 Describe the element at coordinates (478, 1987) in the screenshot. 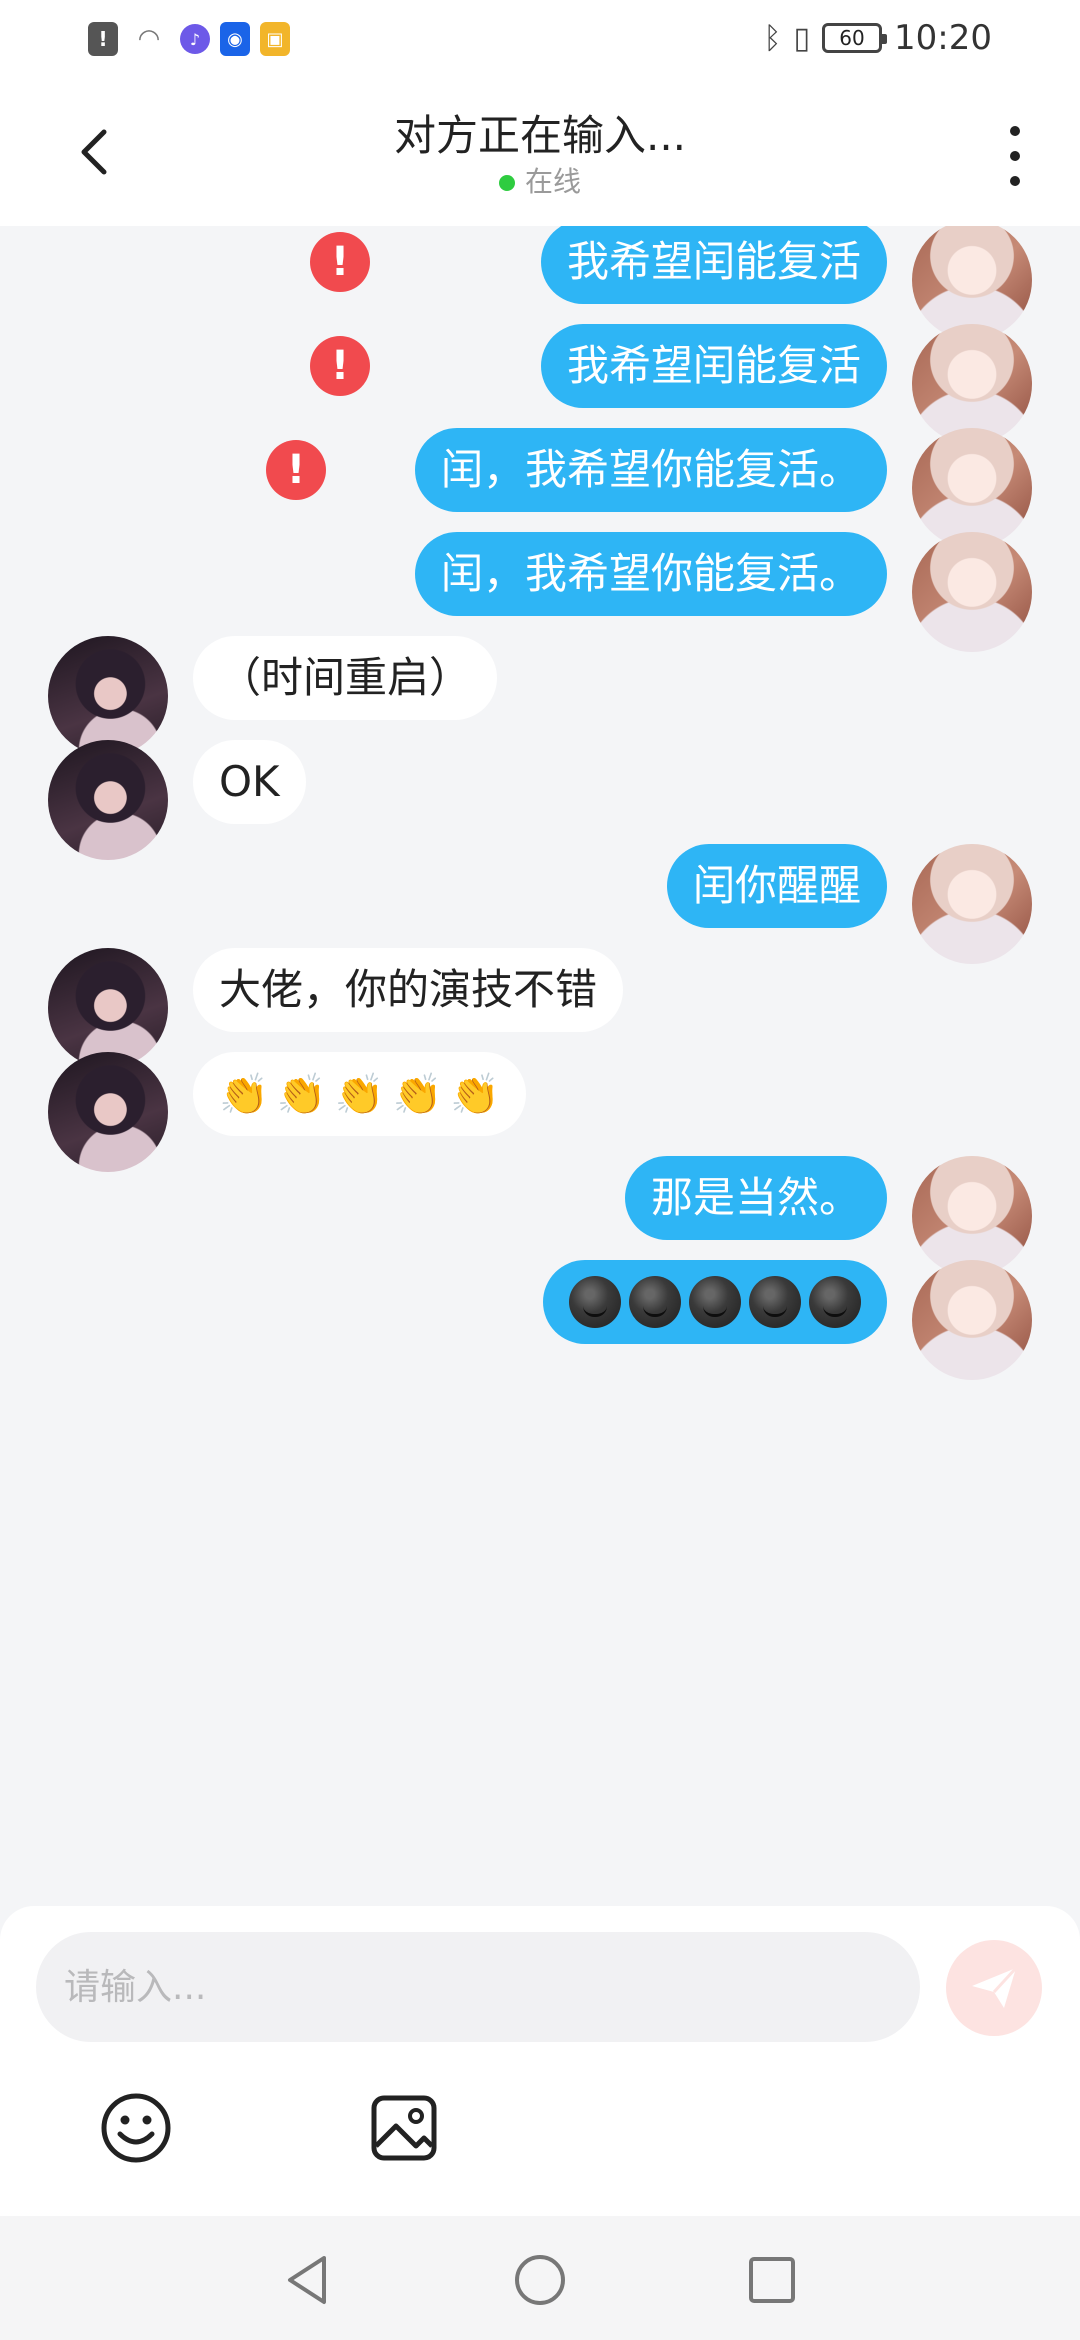

I see `message-input` at that location.